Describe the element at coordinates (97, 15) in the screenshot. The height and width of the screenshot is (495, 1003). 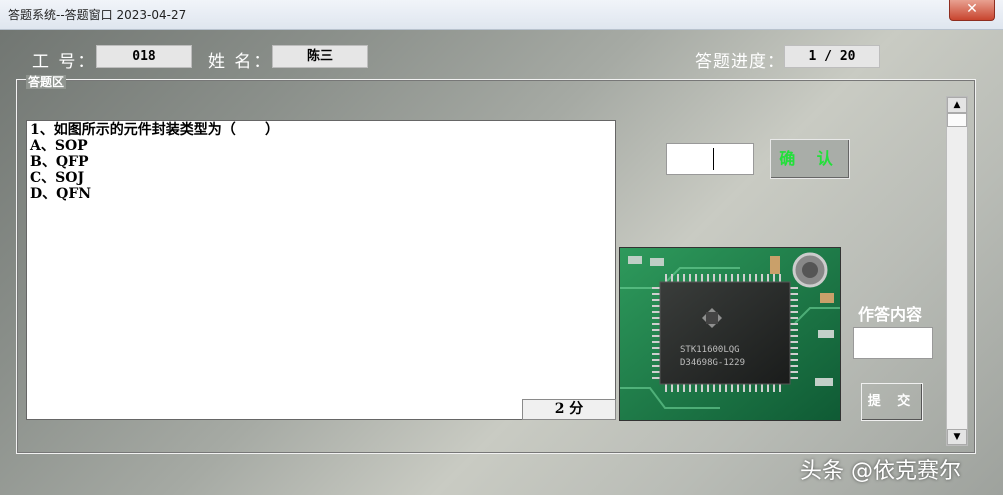
I see `window-title: 答题系统--答题窗口 2023-04-27` at that location.